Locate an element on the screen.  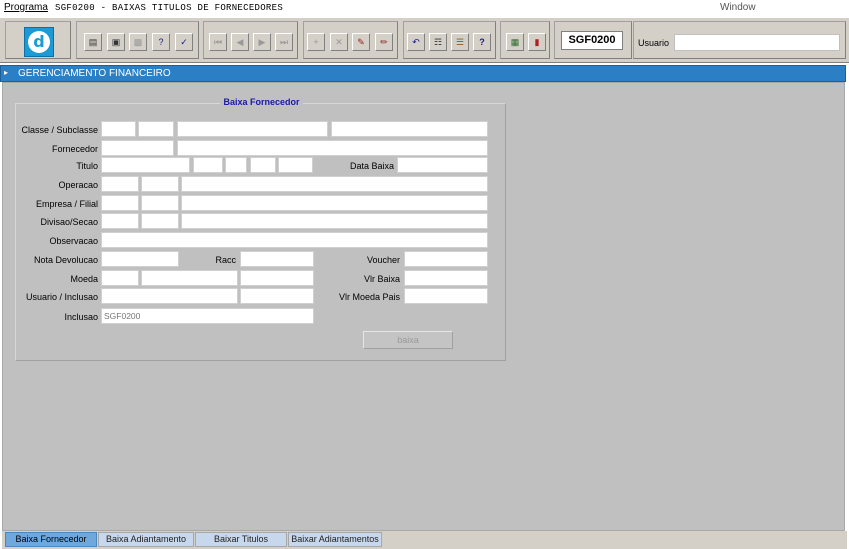
moeda-description-field is located at coordinates (189, 278).